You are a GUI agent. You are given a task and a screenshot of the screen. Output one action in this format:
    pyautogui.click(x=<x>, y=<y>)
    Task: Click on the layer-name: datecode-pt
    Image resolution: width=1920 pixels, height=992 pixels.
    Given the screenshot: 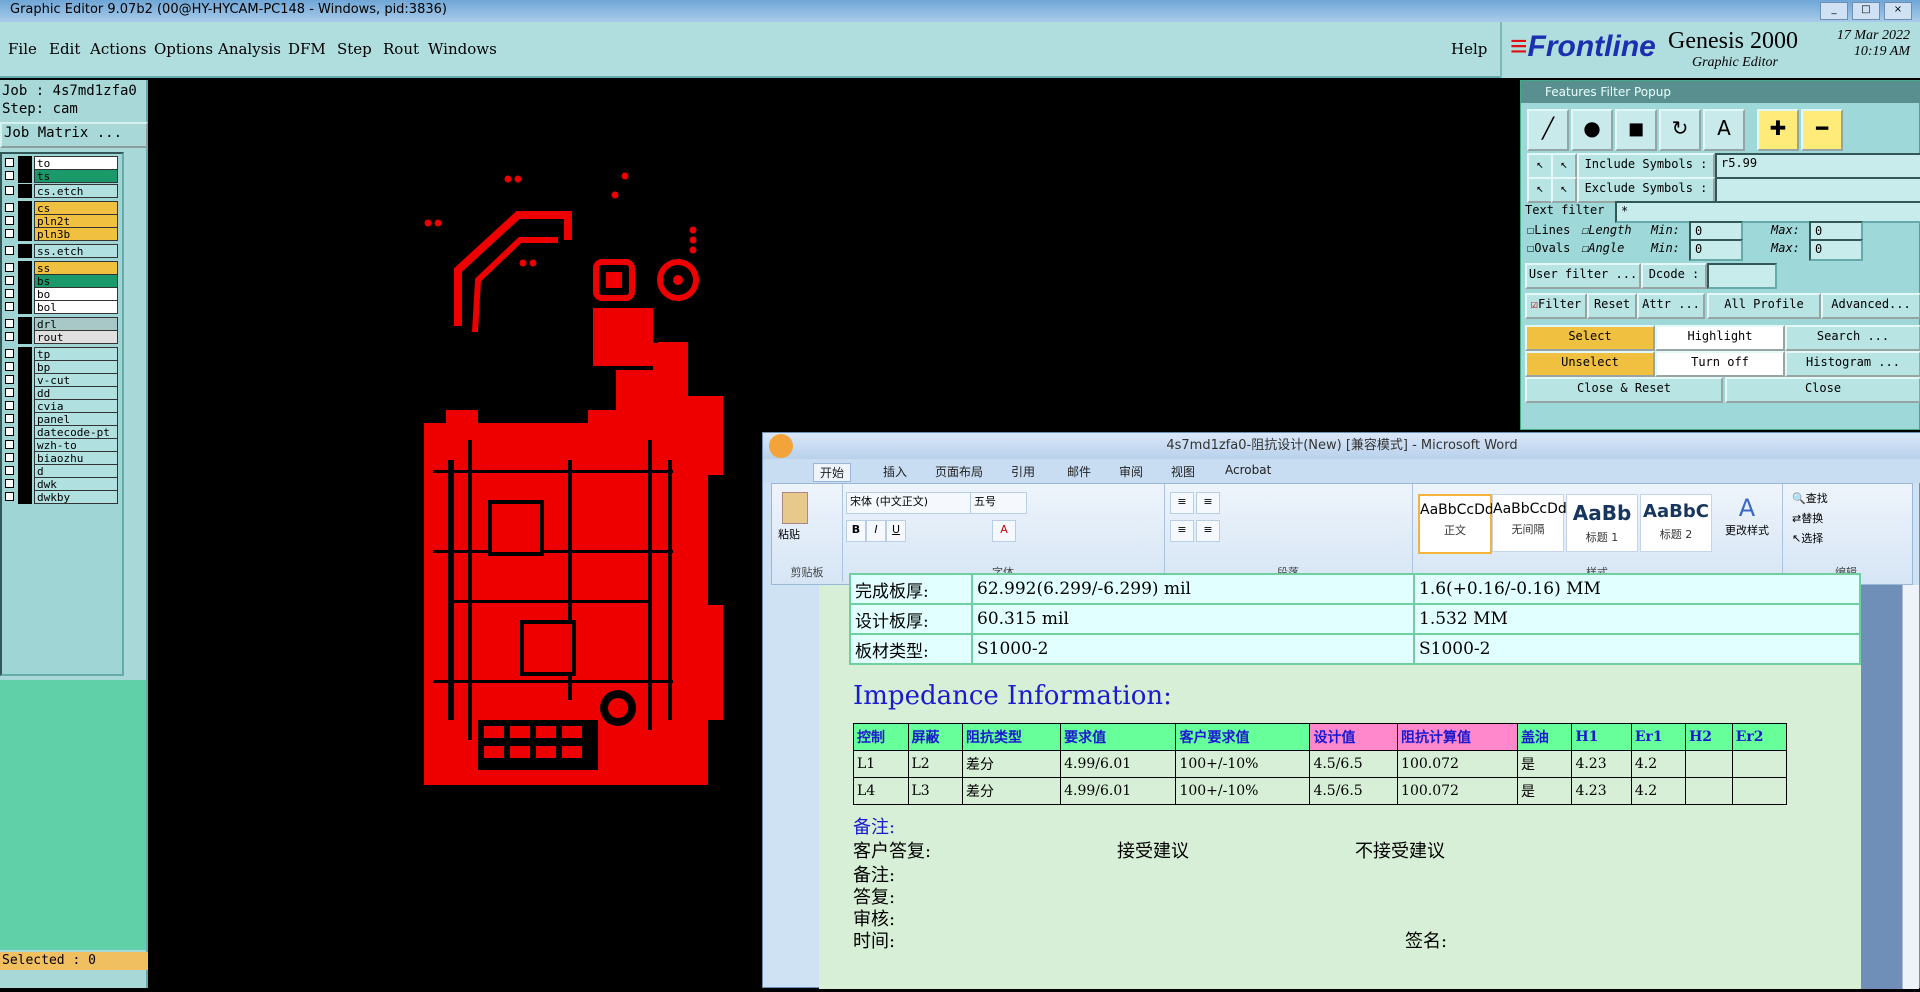 What is the action you would take?
    pyautogui.click(x=76, y=432)
    